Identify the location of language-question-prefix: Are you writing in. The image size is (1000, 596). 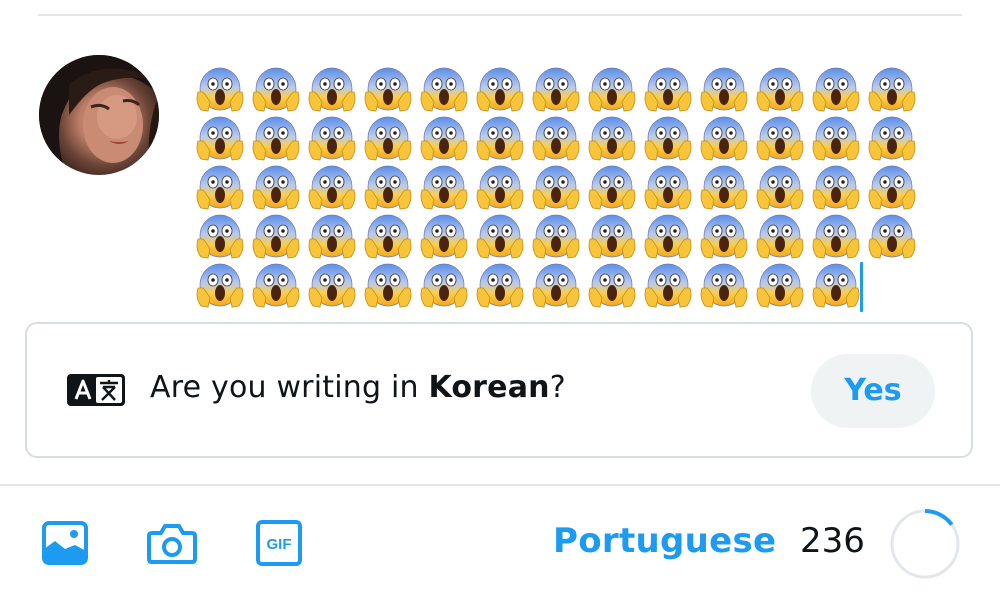
(289, 387).